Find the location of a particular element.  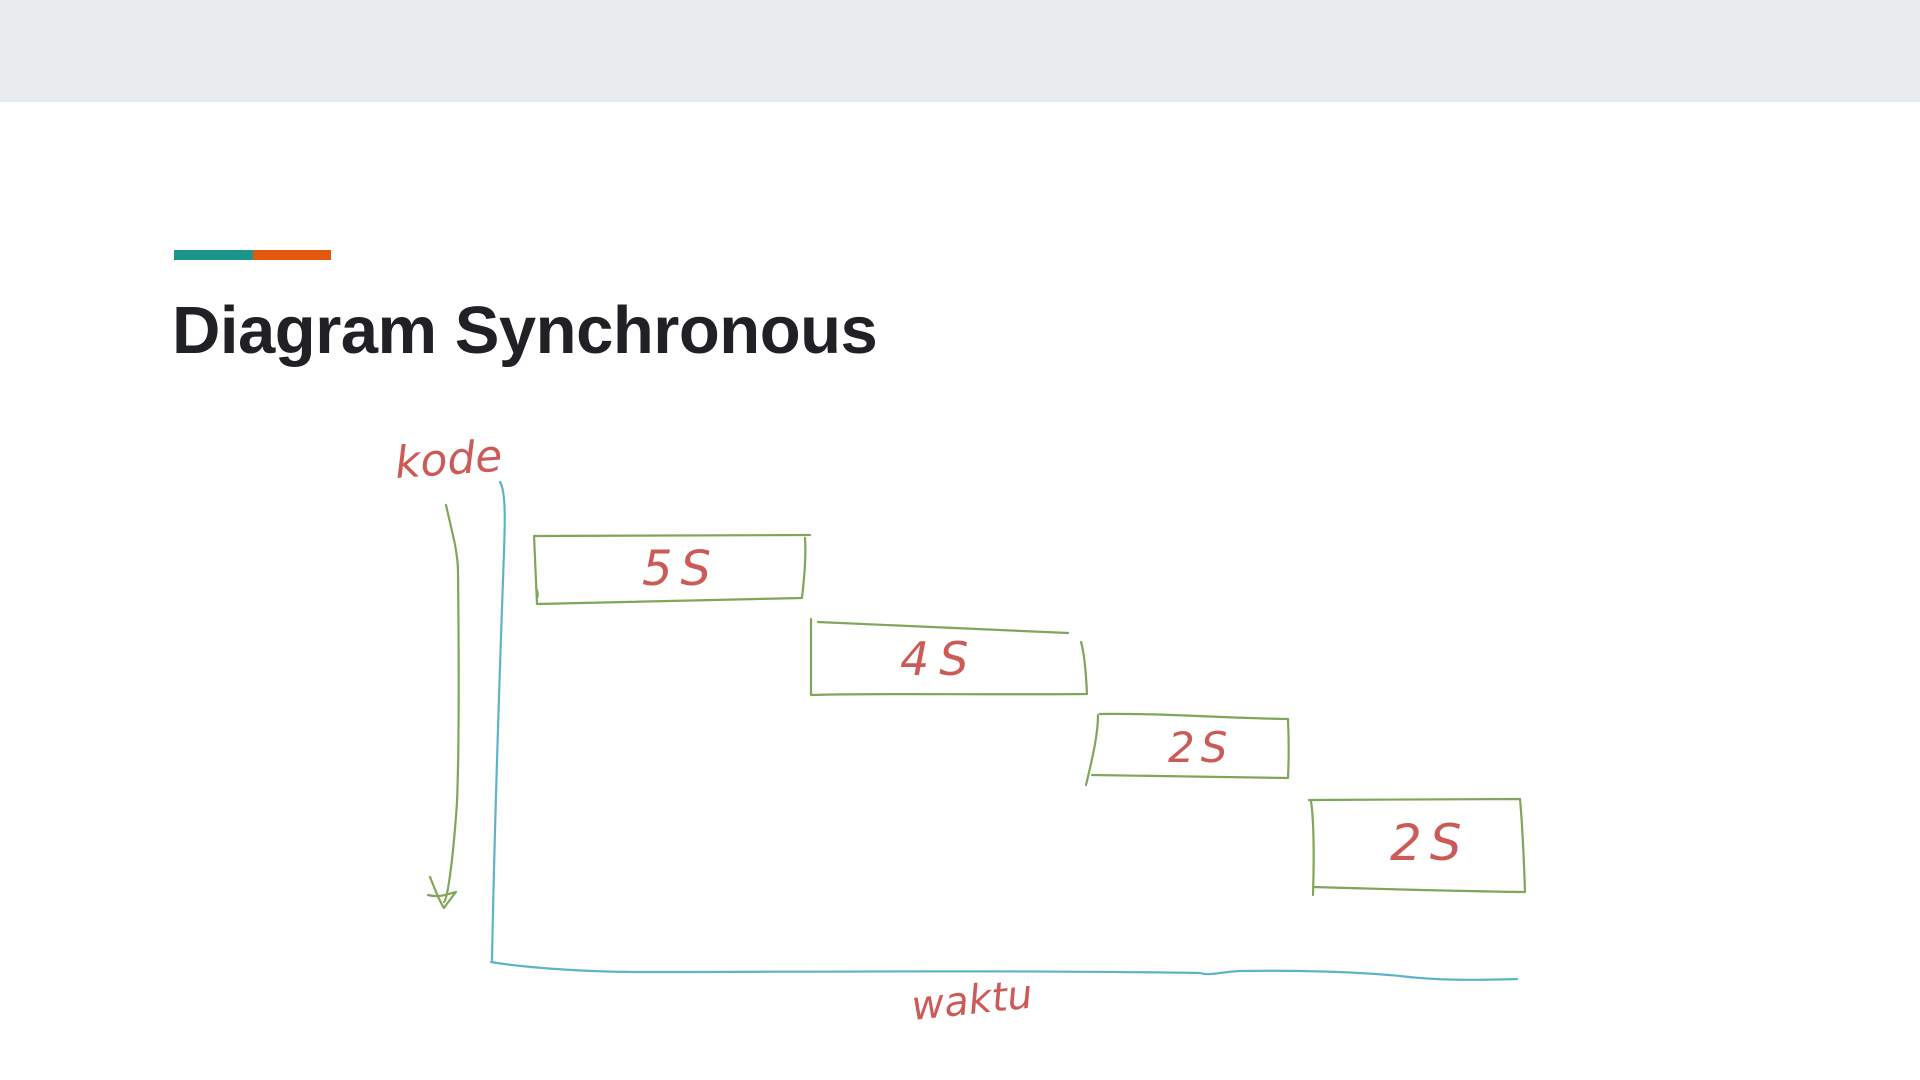

code-flow-arrow-shaft is located at coordinates (451, 703).